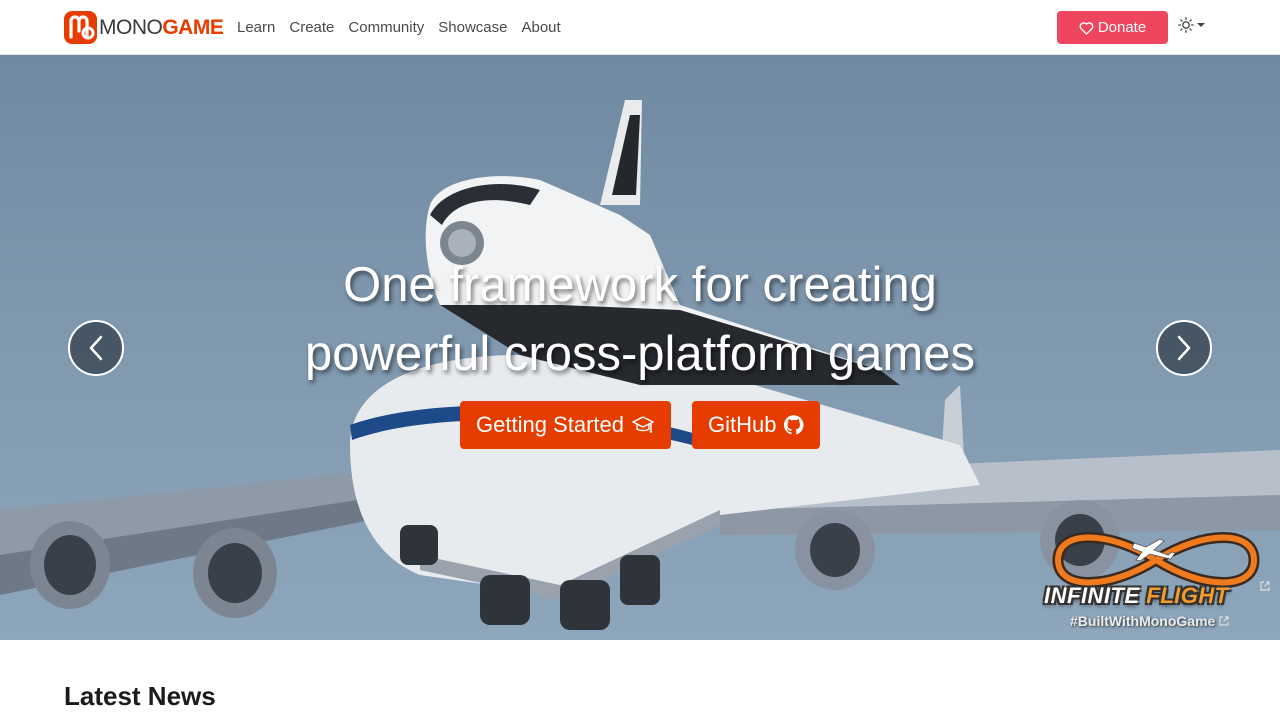 The width and height of the screenshot is (1280, 720). Describe the element at coordinates (1122, 27) in the screenshot. I see `donate-label: Donate` at that location.